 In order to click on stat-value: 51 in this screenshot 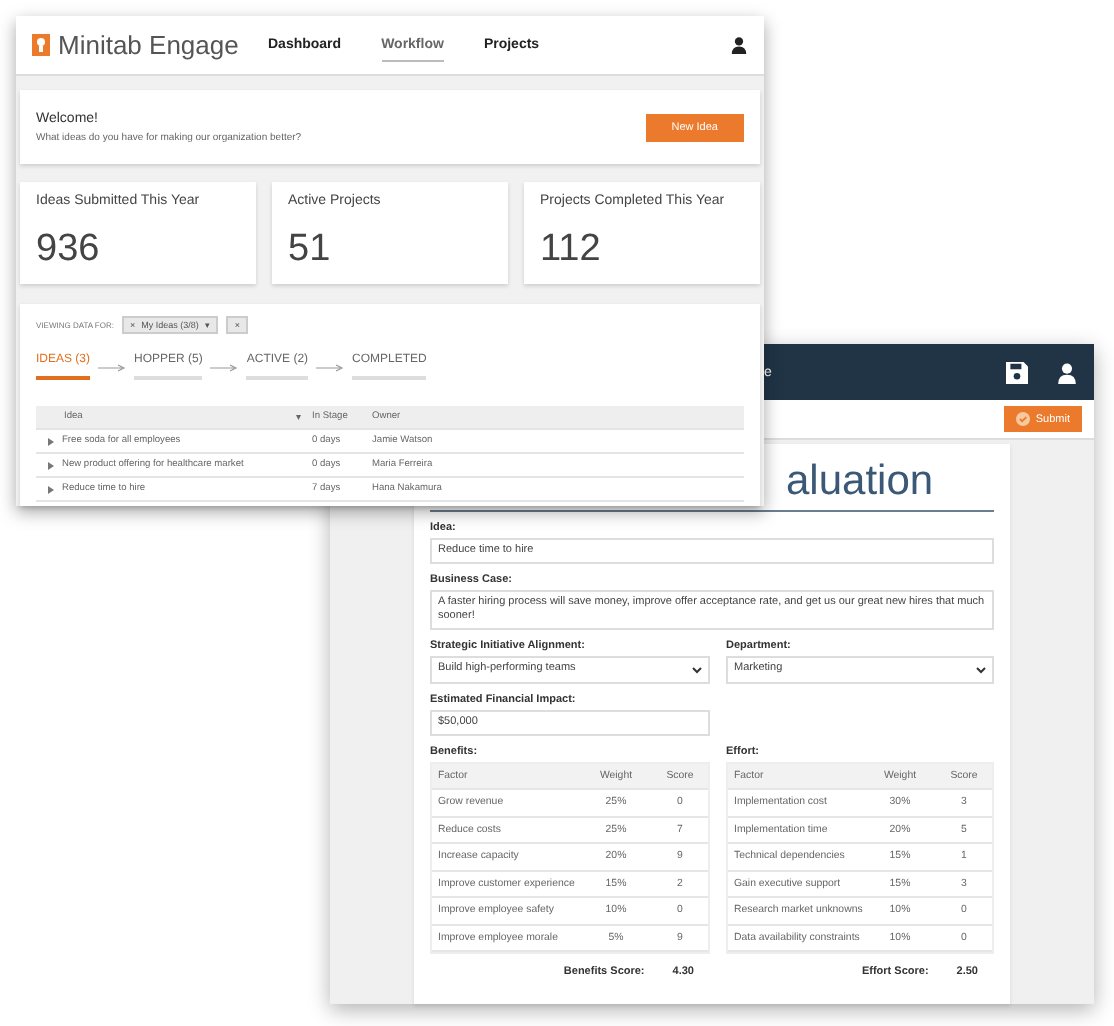, I will do `click(310, 250)`.